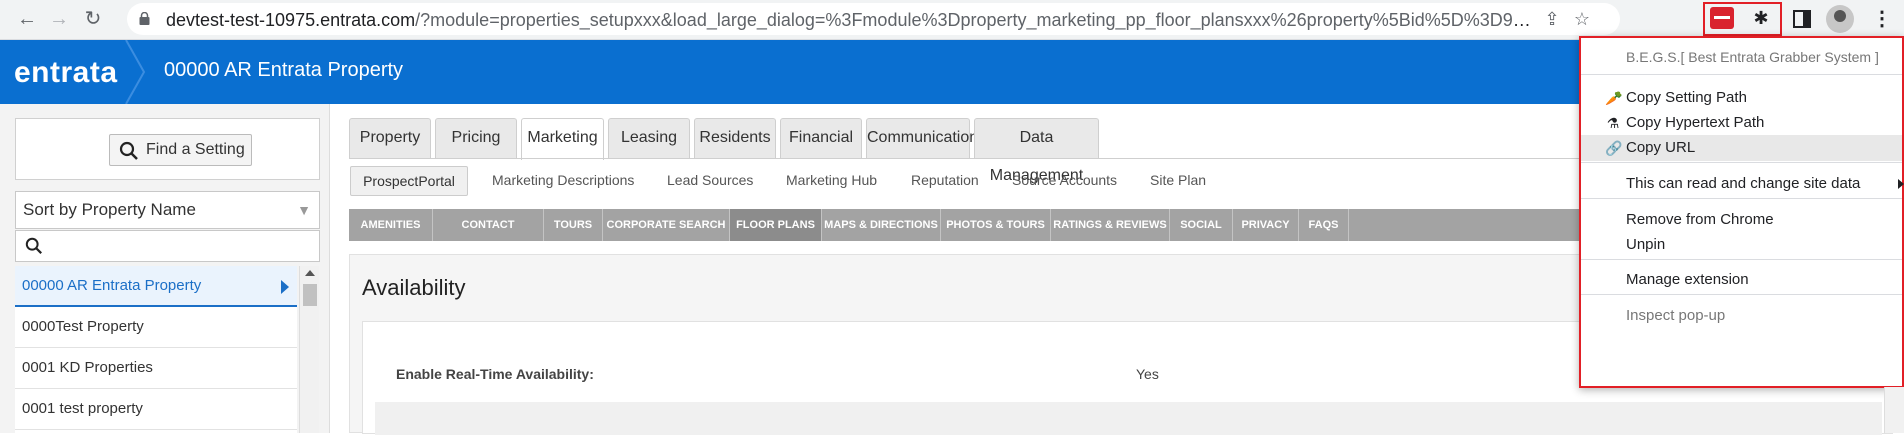 Image resolution: width=1904 pixels, height=435 pixels. I want to click on find-setting-label: Find a Setting, so click(195, 149).